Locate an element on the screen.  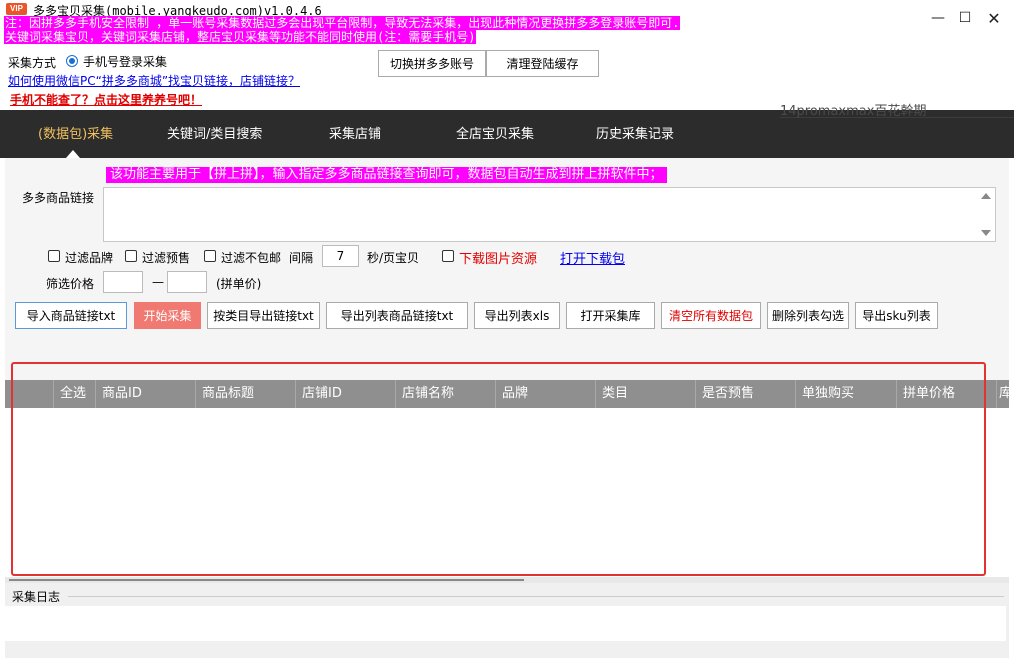
col-shop-name: 店铺名称 is located at coordinates (445, 394).